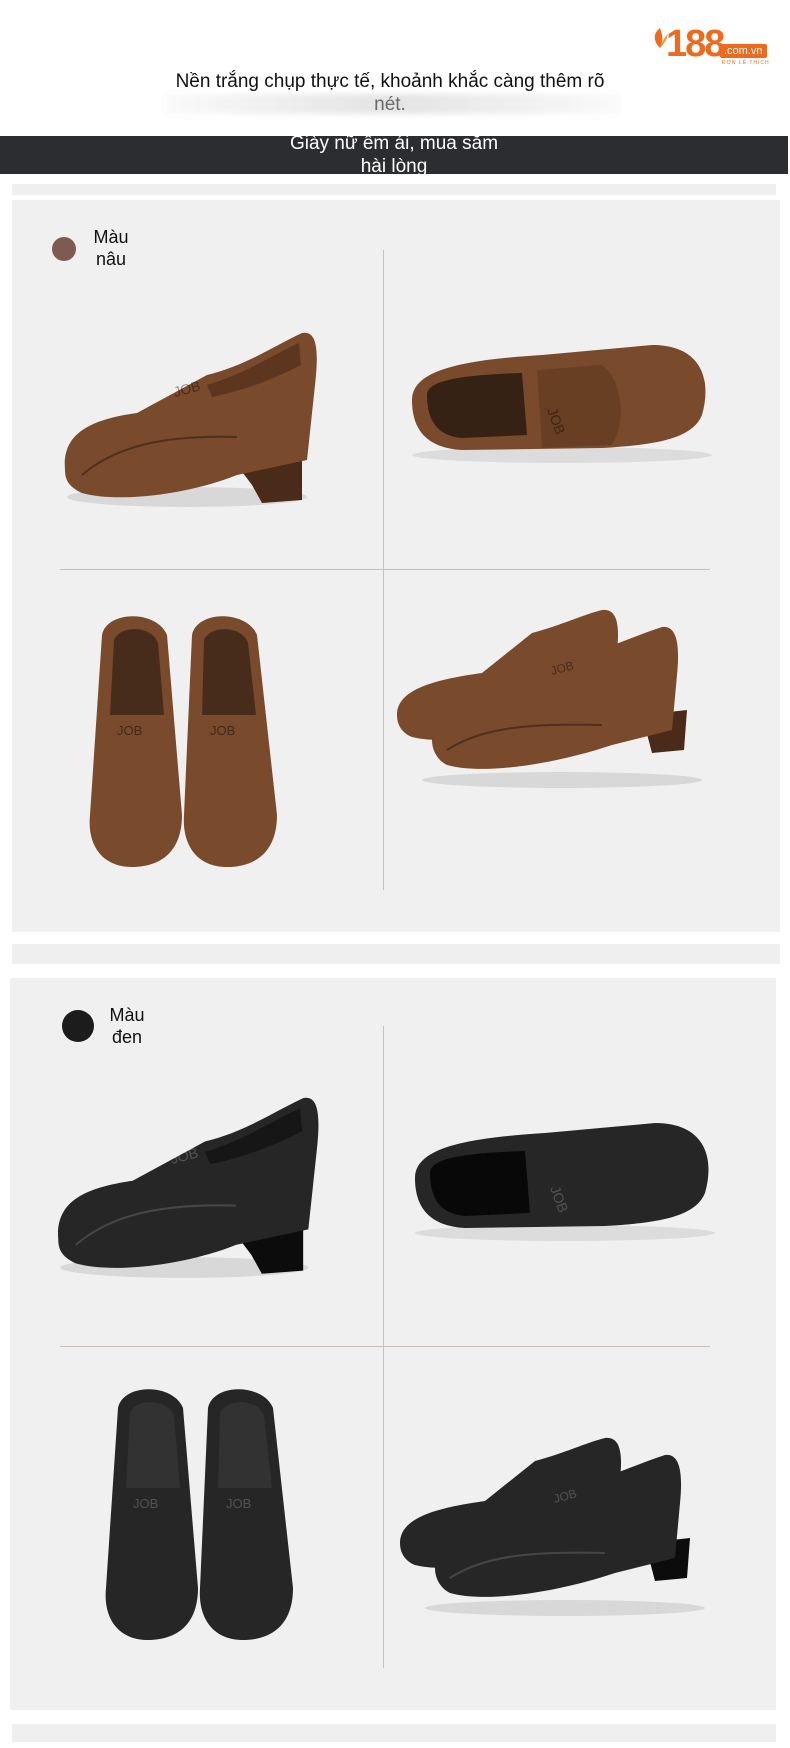  What do you see at coordinates (746, 63) in the screenshot?
I see `logo-slogan: ĐƠN LẺ THÍCH` at bounding box center [746, 63].